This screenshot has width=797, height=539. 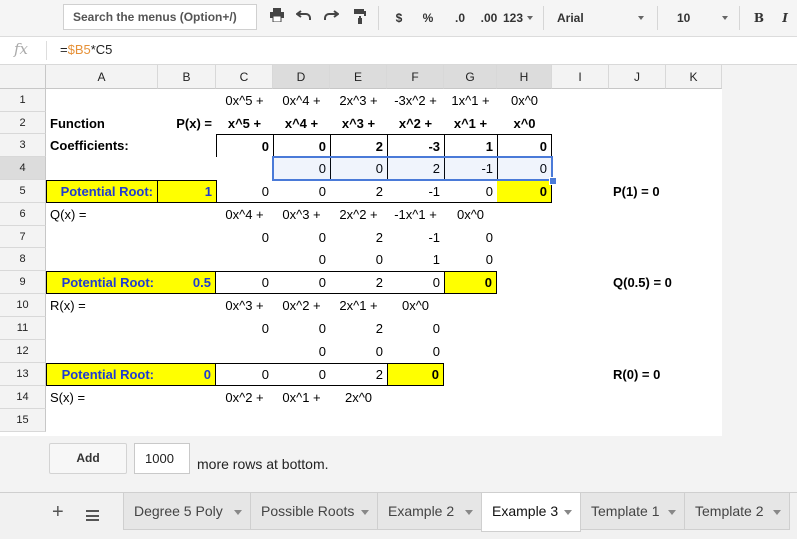 What do you see at coordinates (314, 511) in the screenshot?
I see `sheet-tab-possible-roots: Possible Roots` at bounding box center [314, 511].